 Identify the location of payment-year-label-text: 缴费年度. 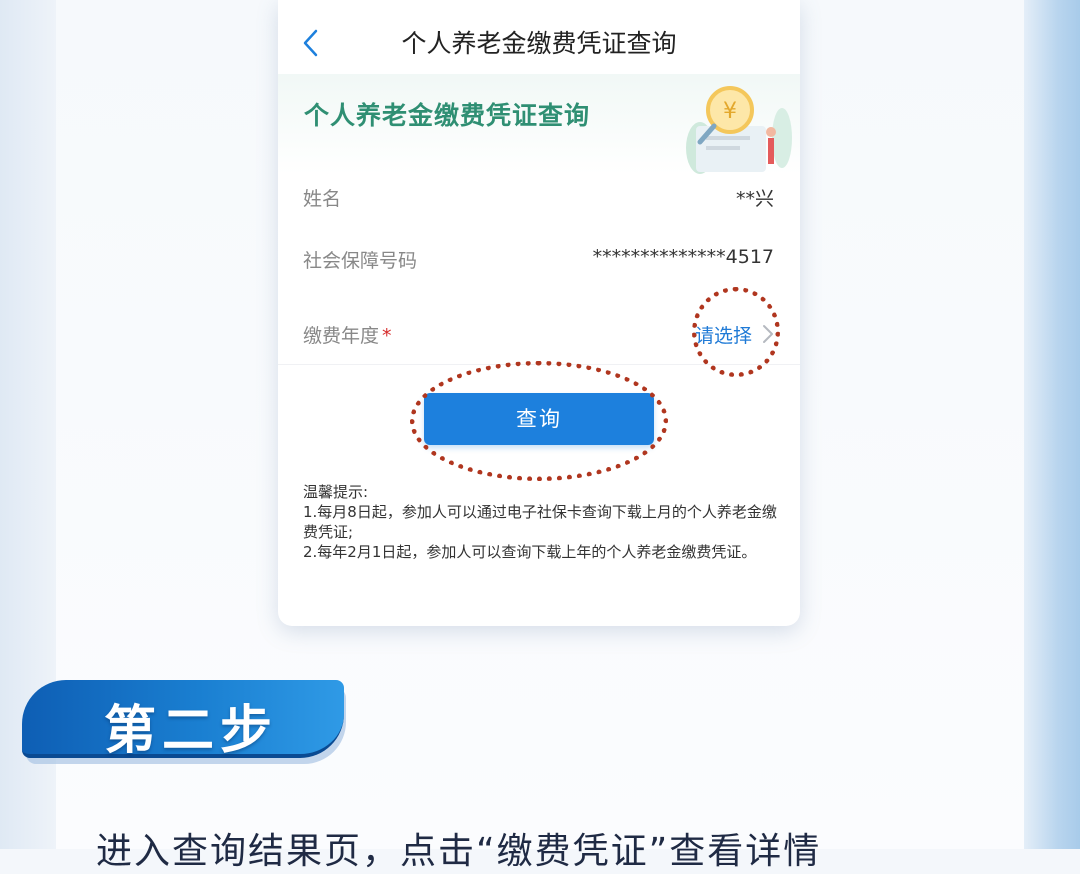
(341, 336).